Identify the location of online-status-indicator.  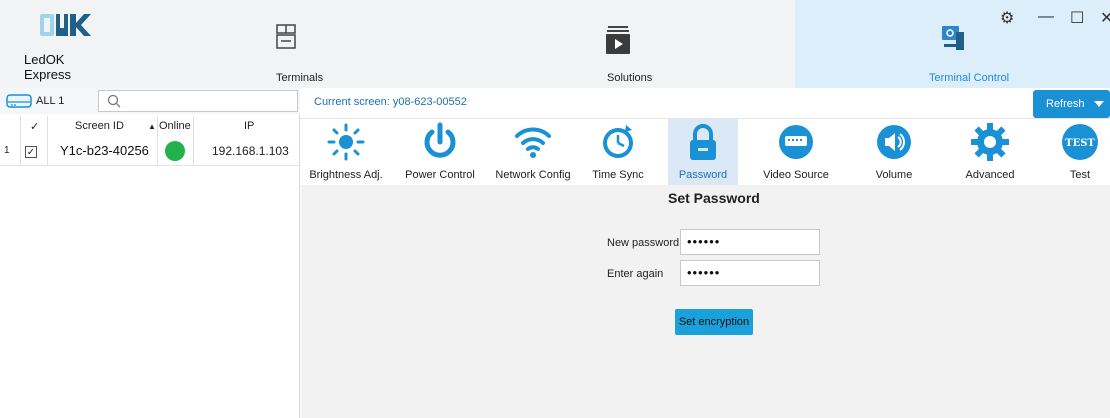
(175, 151).